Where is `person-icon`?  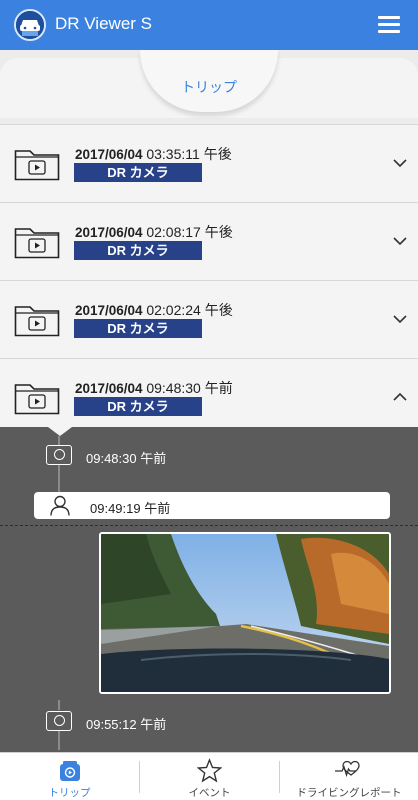
person-icon is located at coordinates (60, 505).